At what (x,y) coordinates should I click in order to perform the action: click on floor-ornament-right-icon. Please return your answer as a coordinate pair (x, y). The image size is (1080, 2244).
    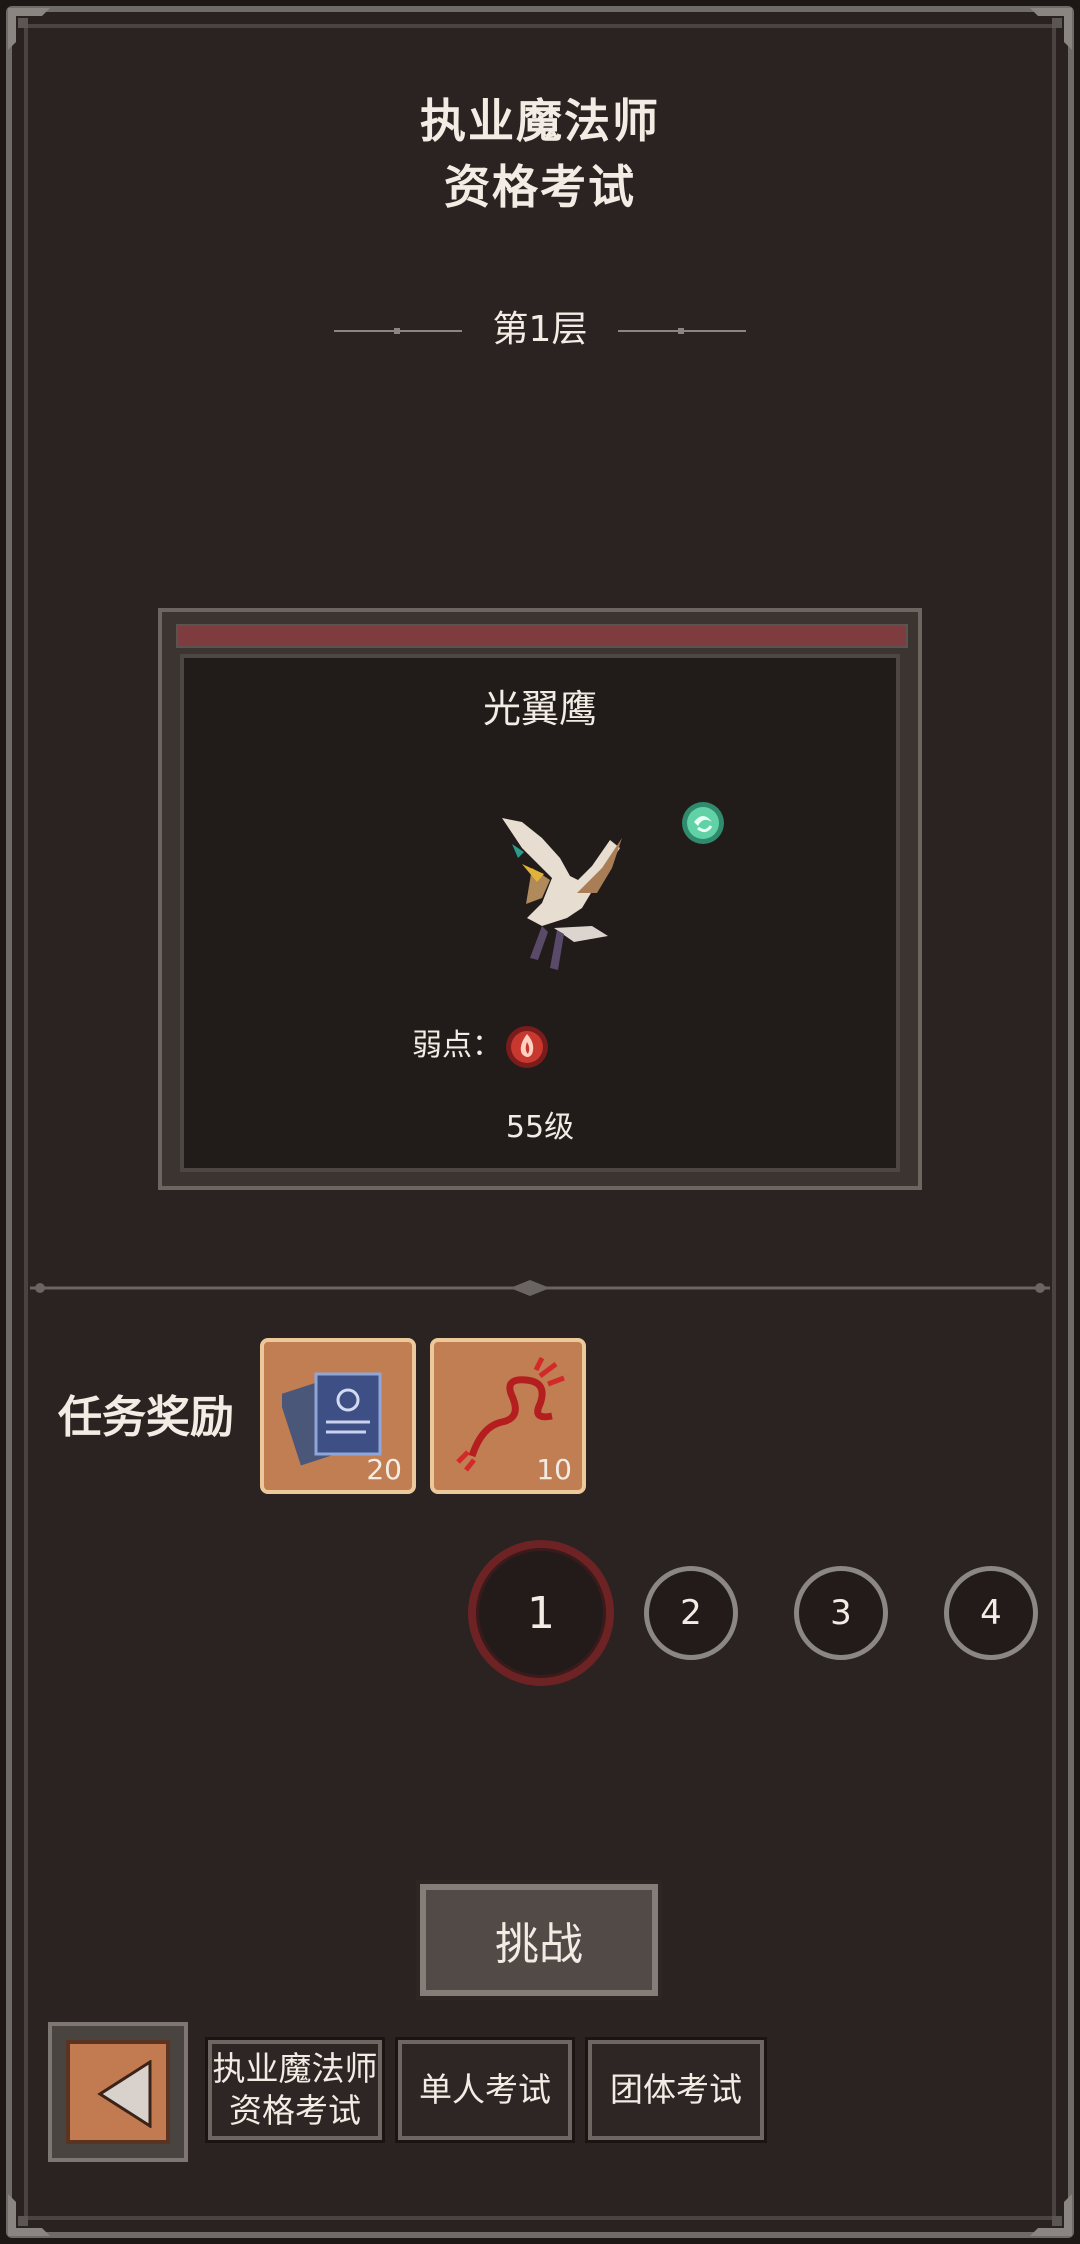
    Looking at the image, I should click on (682, 331).